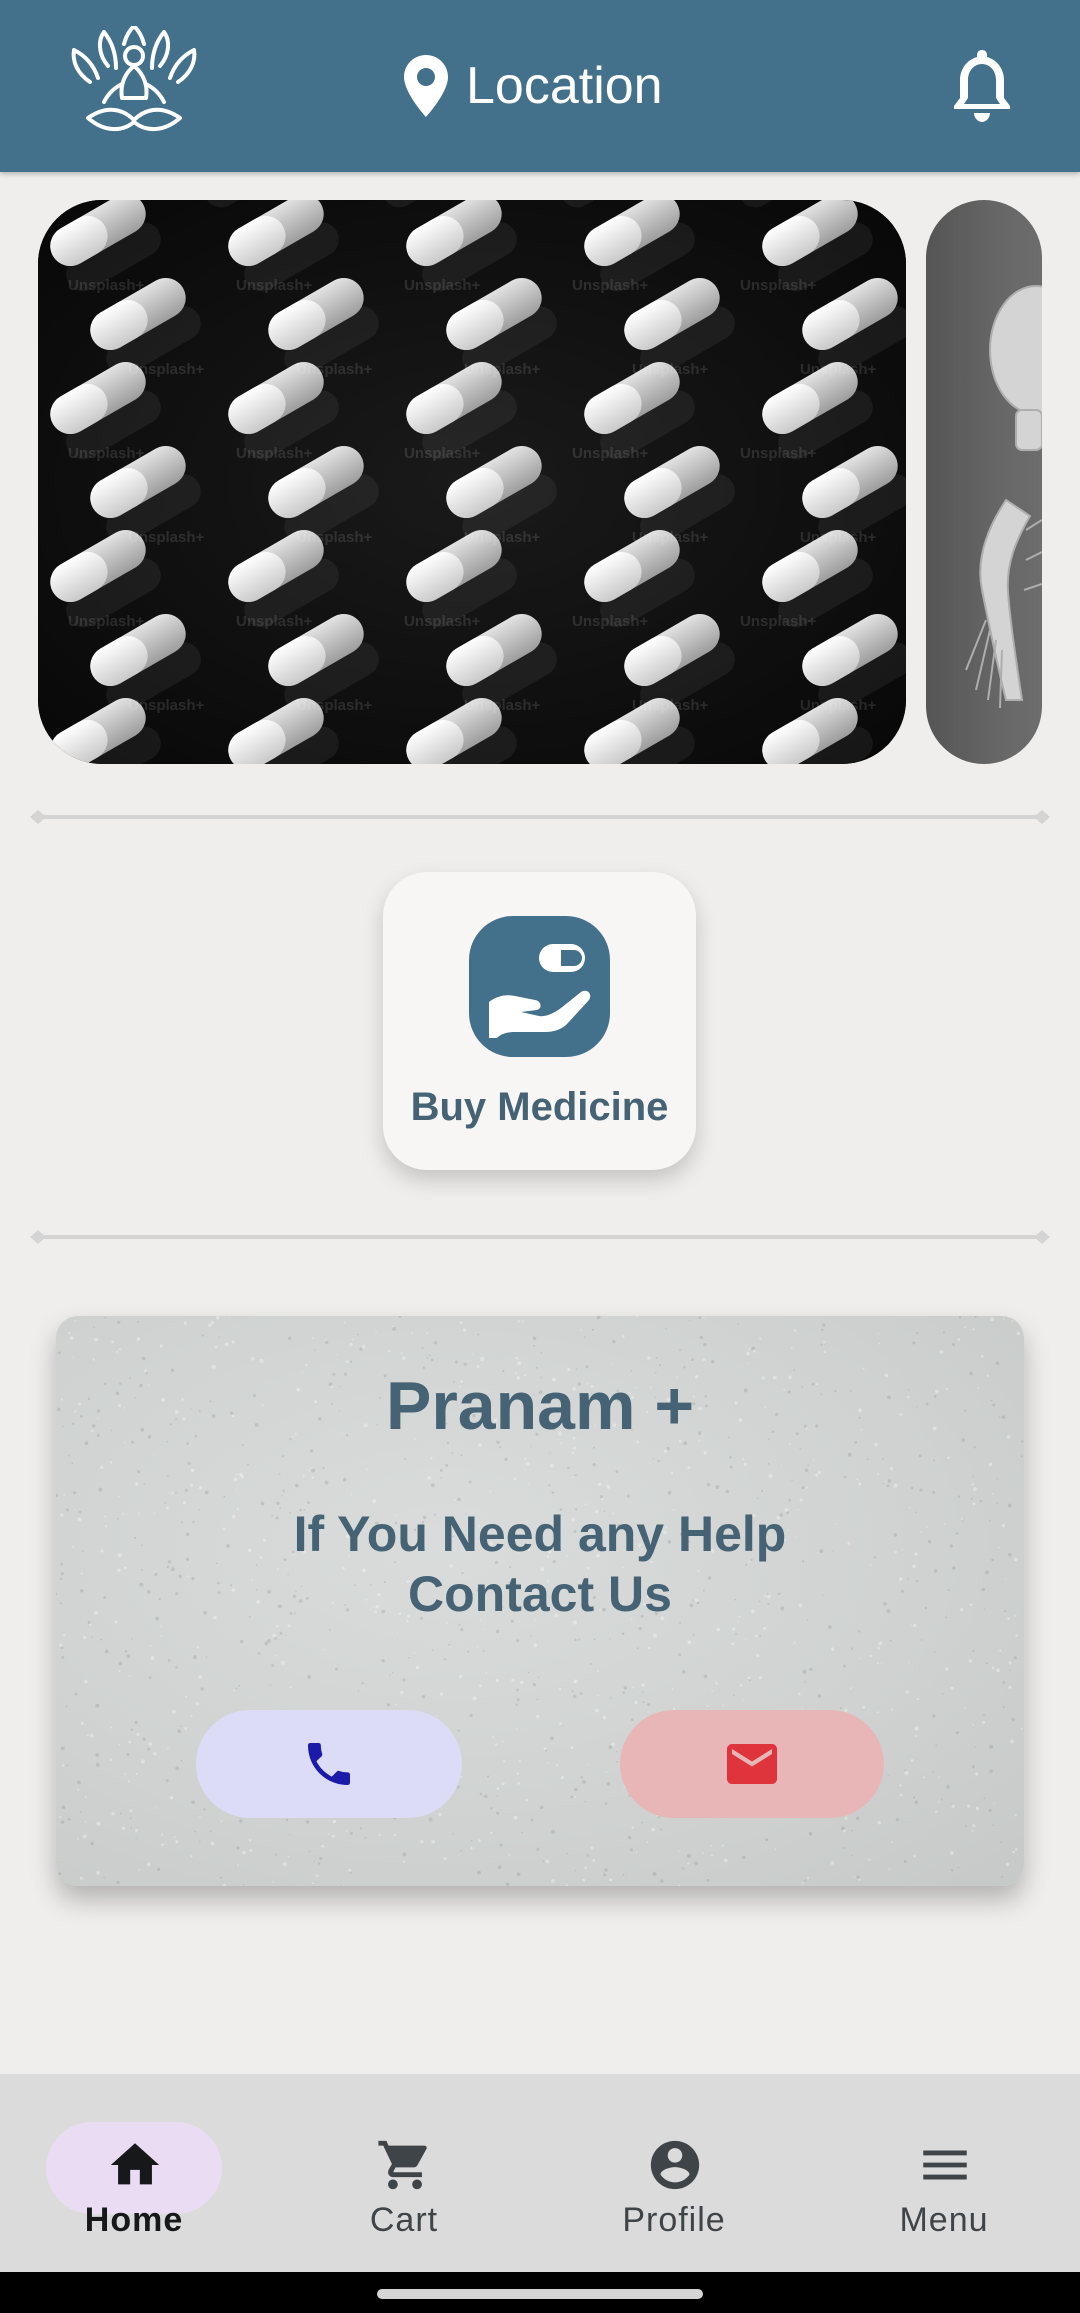 Image resolution: width=1080 pixels, height=2313 pixels. I want to click on home-icon, so click(135, 2164).